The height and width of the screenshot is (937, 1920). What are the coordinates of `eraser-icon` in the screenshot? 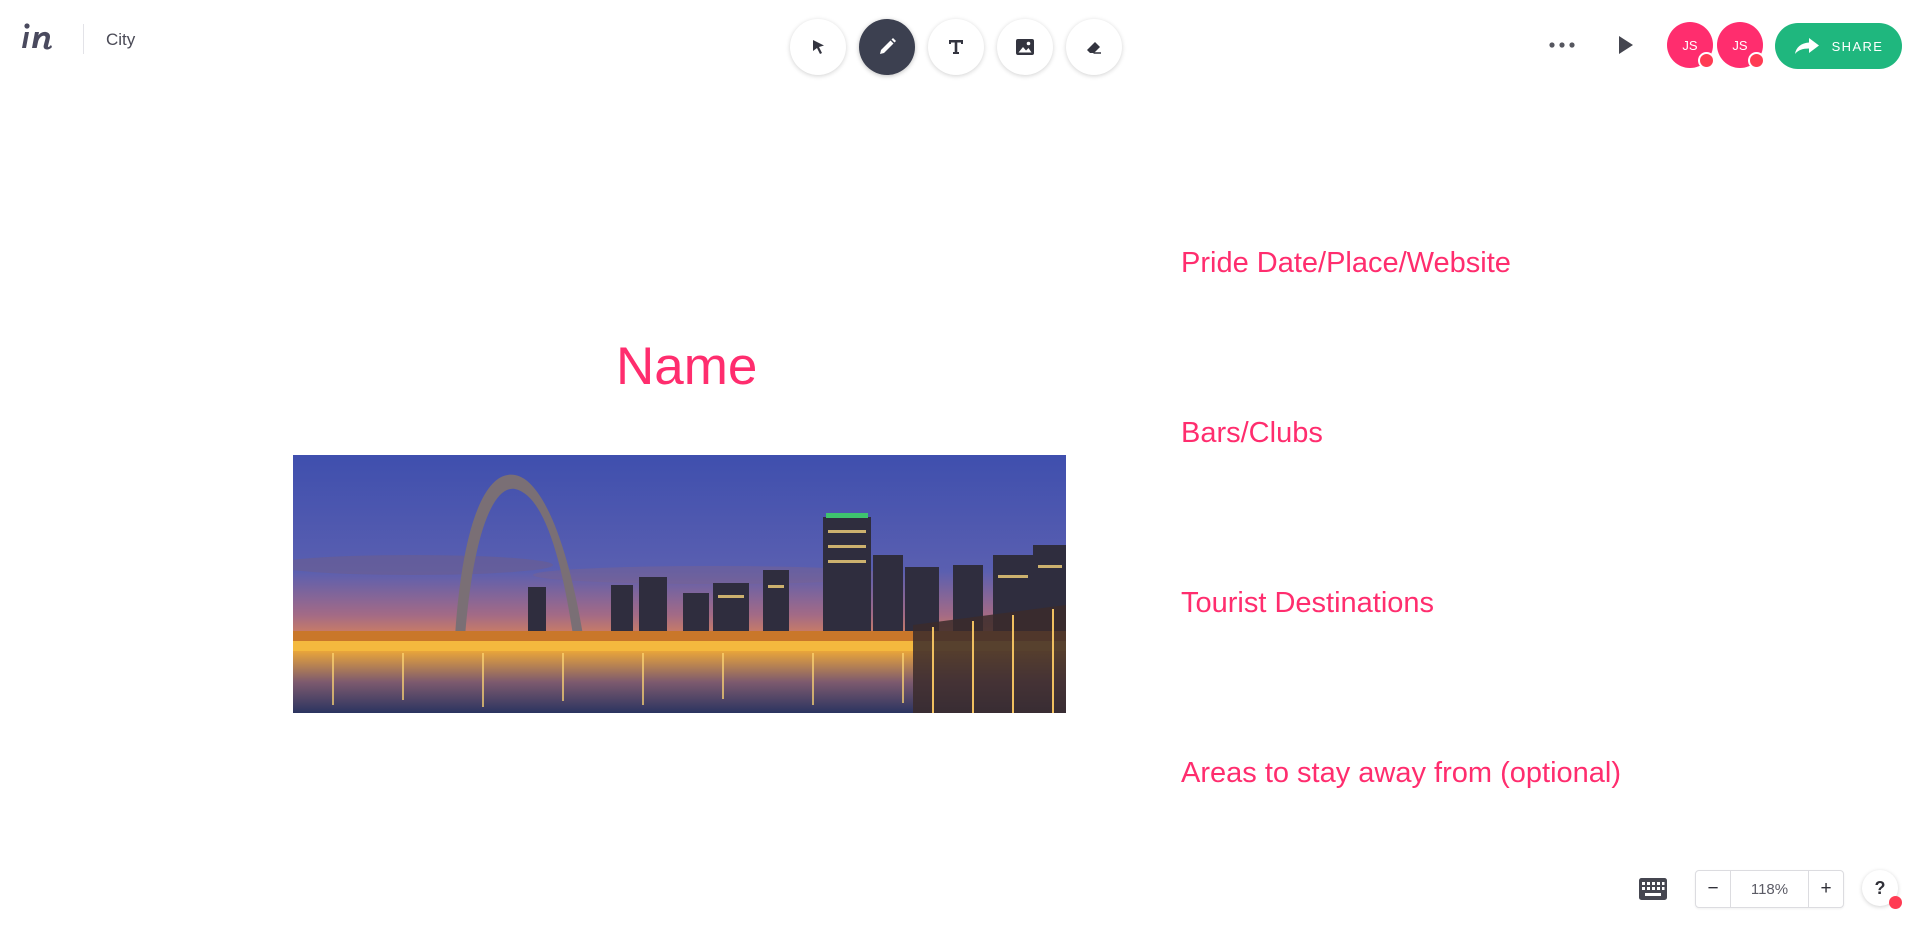 It's located at (1094, 48).